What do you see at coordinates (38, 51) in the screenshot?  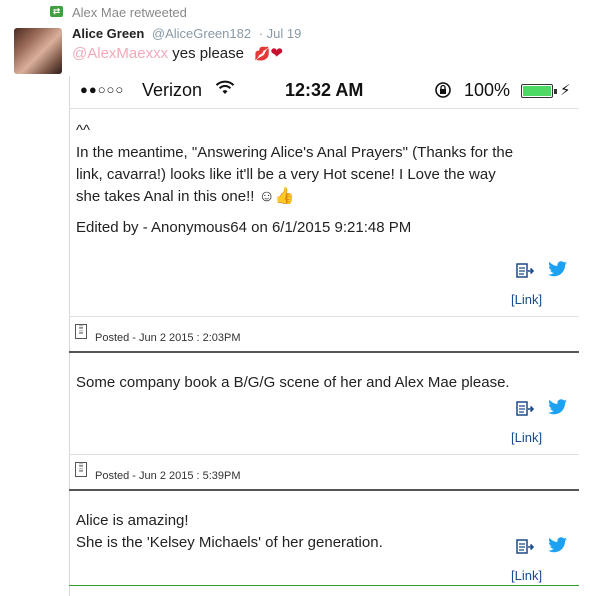 I see `avatar` at bounding box center [38, 51].